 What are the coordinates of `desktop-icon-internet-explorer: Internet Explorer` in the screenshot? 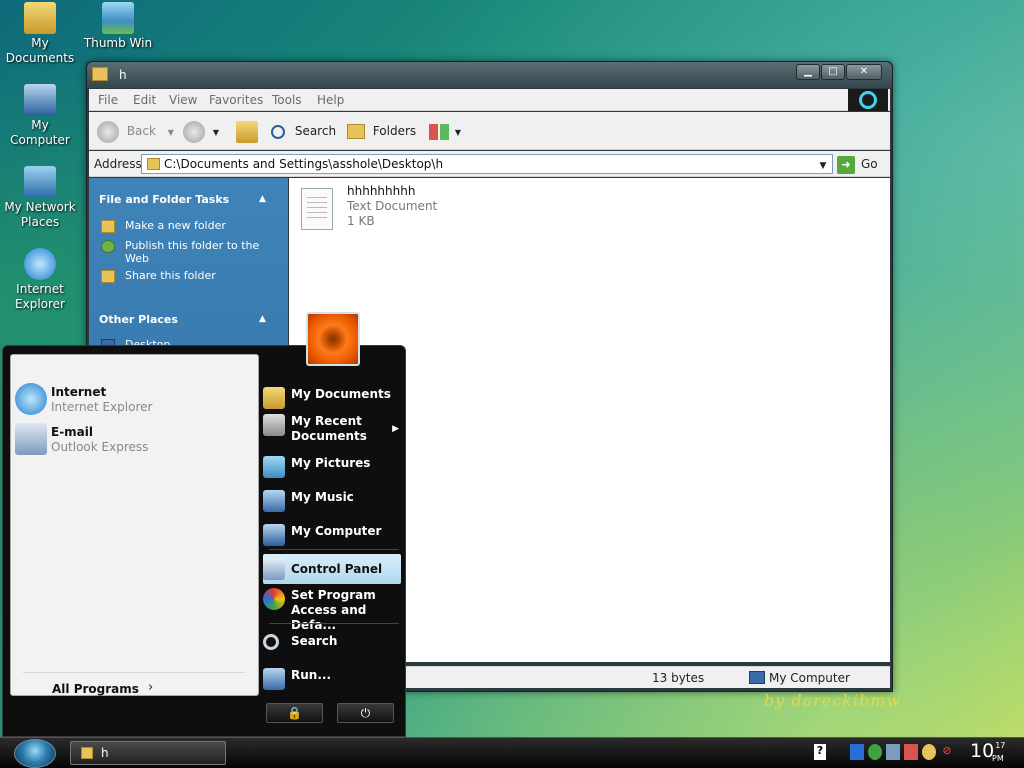 It's located at (40, 280).